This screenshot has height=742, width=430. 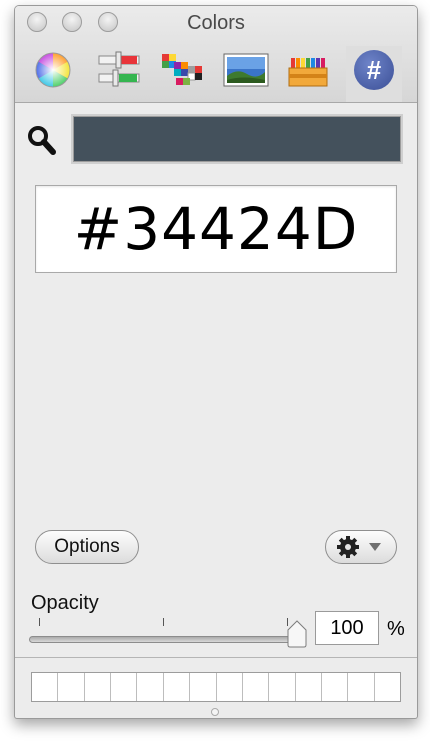 What do you see at coordinates (42, 141) in the screenshot?
I see `magnifier-icon` at bounding box center [42, 141].